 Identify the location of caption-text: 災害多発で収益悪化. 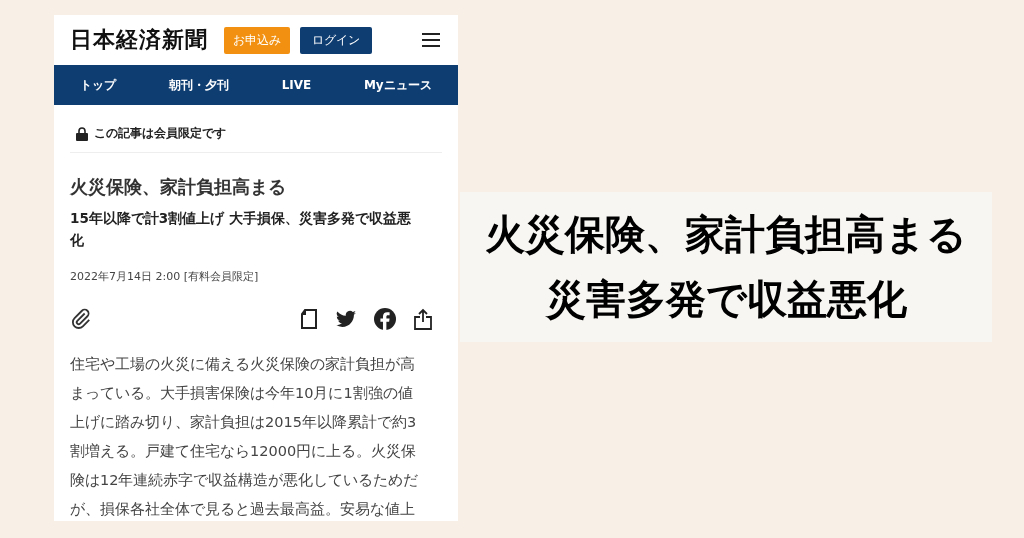
(726, 299).